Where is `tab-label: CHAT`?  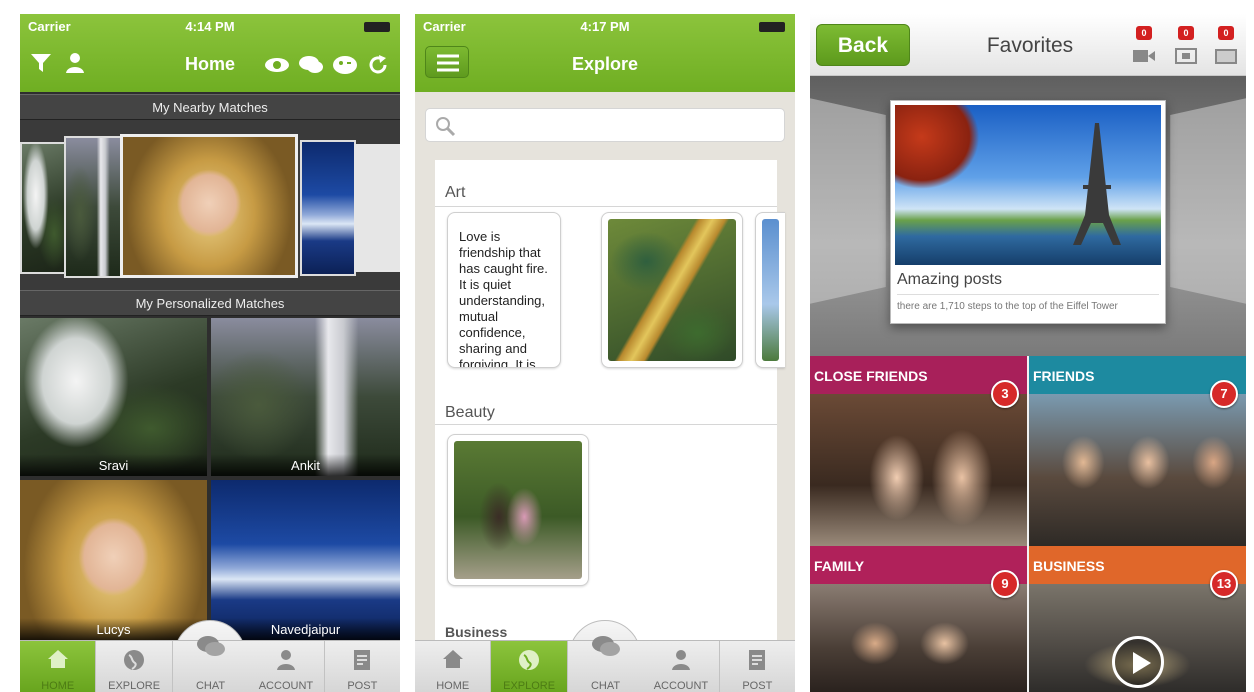 tab-label: CHAT is located at coordinates (210, 686).